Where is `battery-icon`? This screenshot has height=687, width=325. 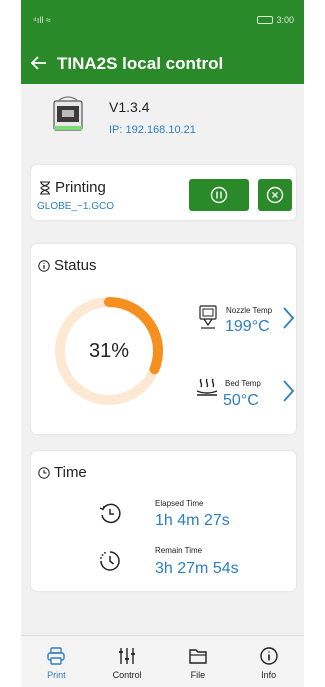
battery-icon is located at coordinates (265, 20).